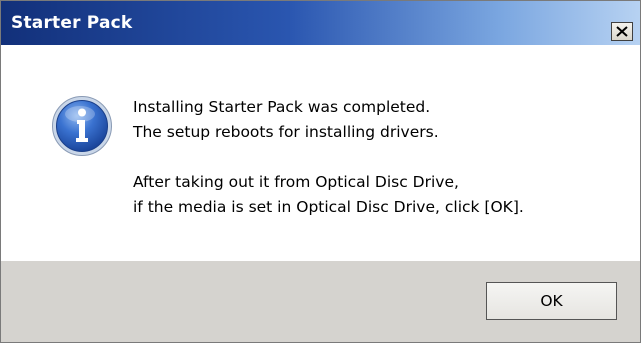 The height and width of the screenshot is (343, 641). Describe the element at coordinates (72, 23) in the screenshot. I see `window-title: Starter Pack` at that location.